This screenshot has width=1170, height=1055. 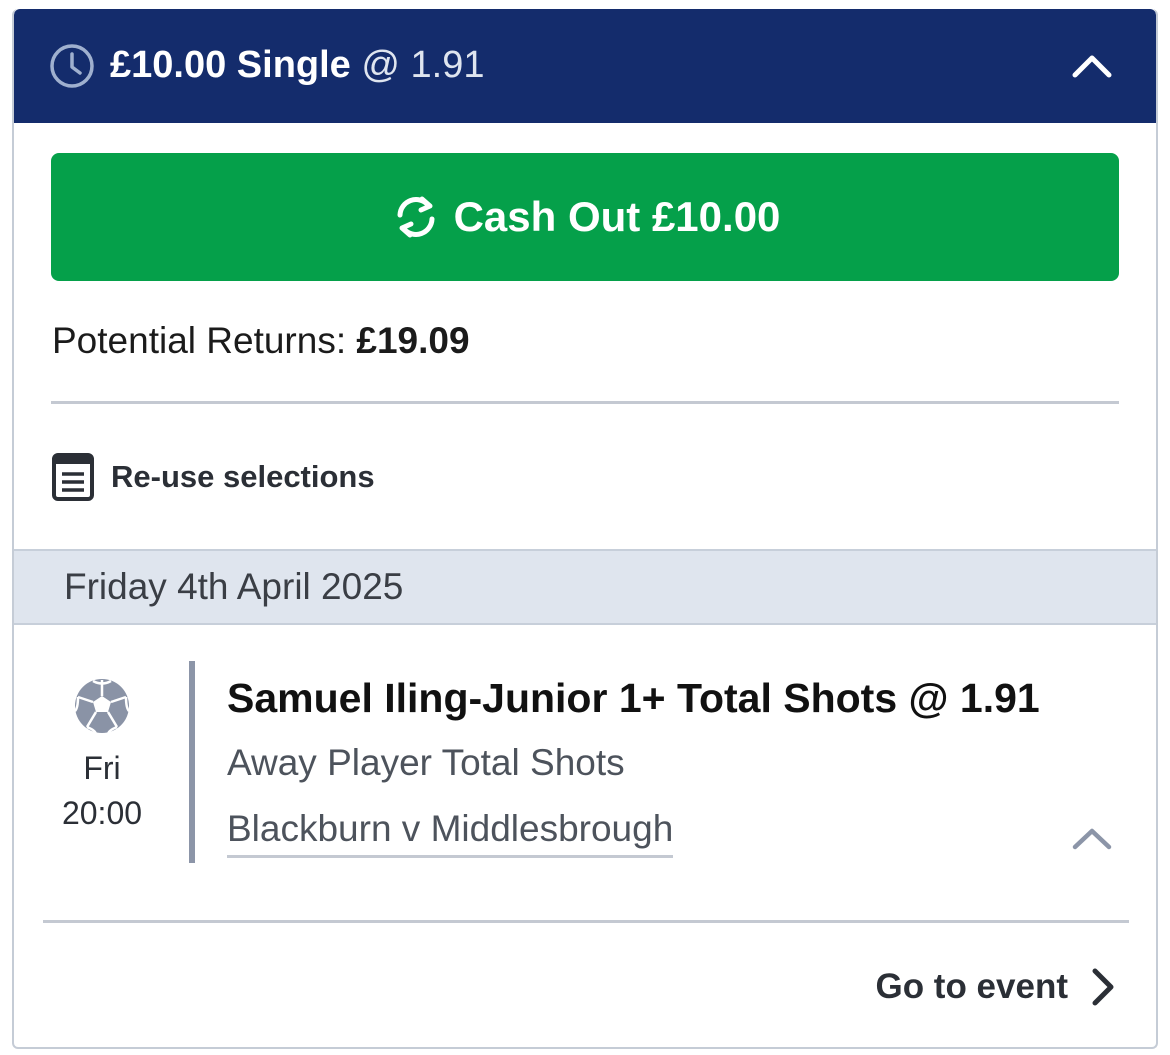 What do you see at coordinates (423, 65) in the screenshot?
I see `bet-odds: @ 1.91` at bounding box center [423, 65].